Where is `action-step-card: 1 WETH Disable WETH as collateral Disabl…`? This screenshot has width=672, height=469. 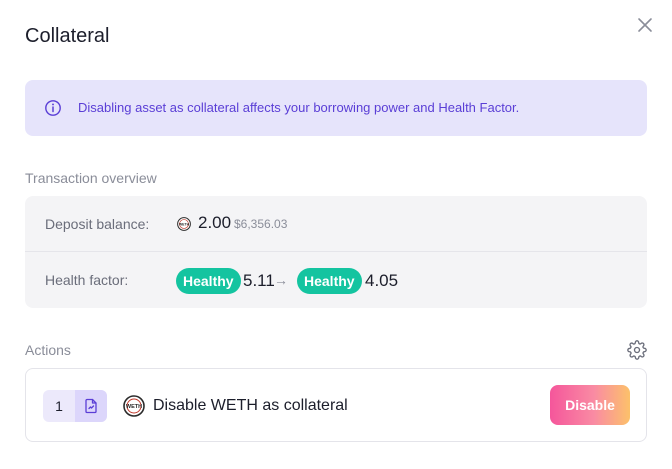
action-step-card: 1 WETH Disable WETH as collateral Disabl… is located at coordinates (336, 405).